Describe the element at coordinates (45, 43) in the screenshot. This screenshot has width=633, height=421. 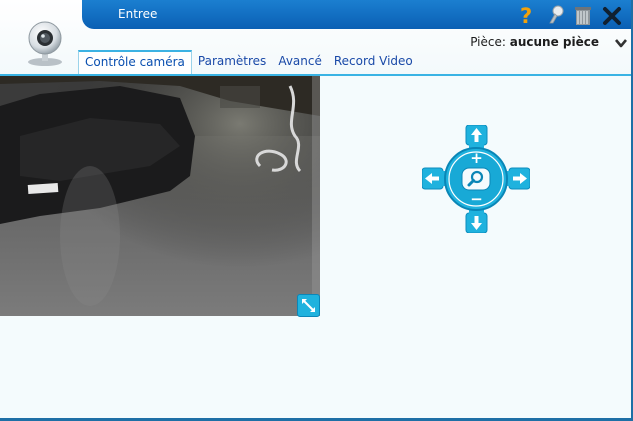
I see `webcam-icon` at that location.